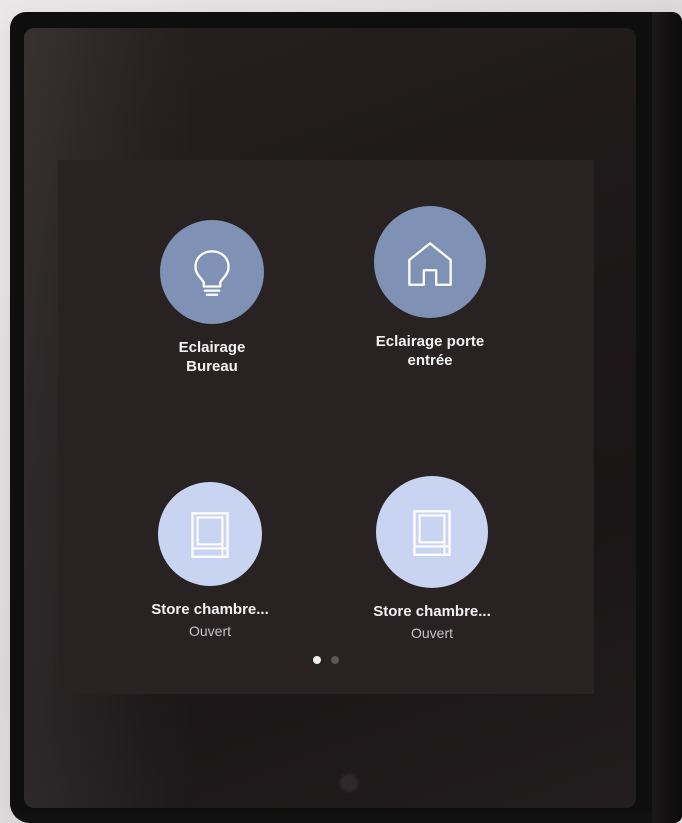 Image resolution: width=682 pixels, height=823 pixels. I want to click on tile-button-eclairage-porte-entree, so click(430, 262).